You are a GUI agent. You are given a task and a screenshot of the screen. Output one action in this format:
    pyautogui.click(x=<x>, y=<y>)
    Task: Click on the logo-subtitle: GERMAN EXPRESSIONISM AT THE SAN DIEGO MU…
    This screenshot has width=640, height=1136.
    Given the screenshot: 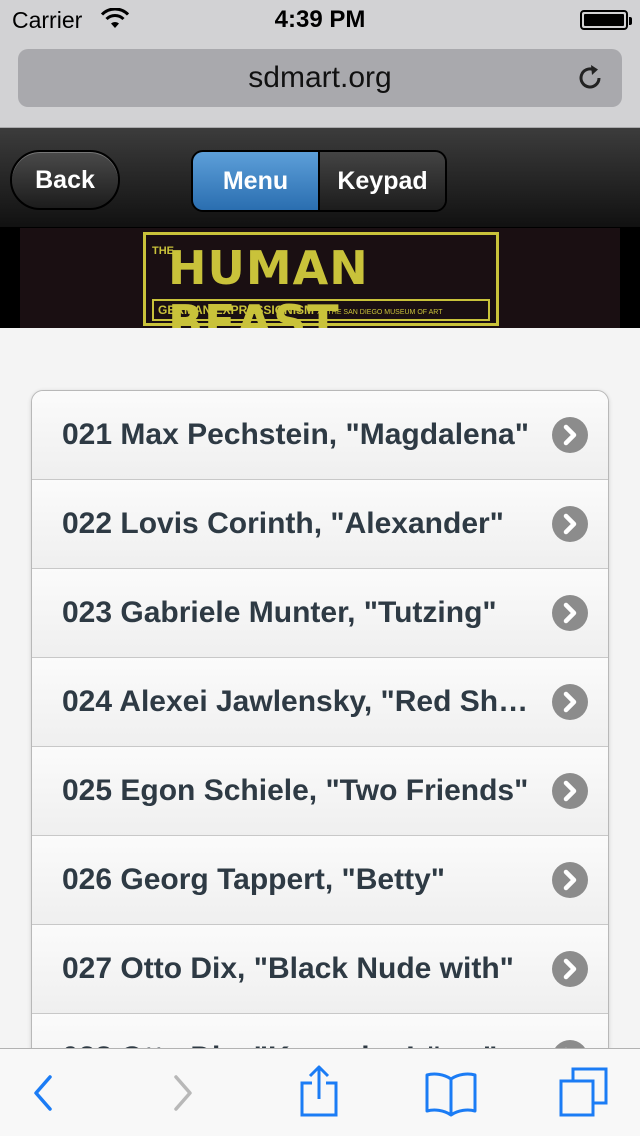 What is the action you would take?
    pyautogui.click(x=321, y=310)
    